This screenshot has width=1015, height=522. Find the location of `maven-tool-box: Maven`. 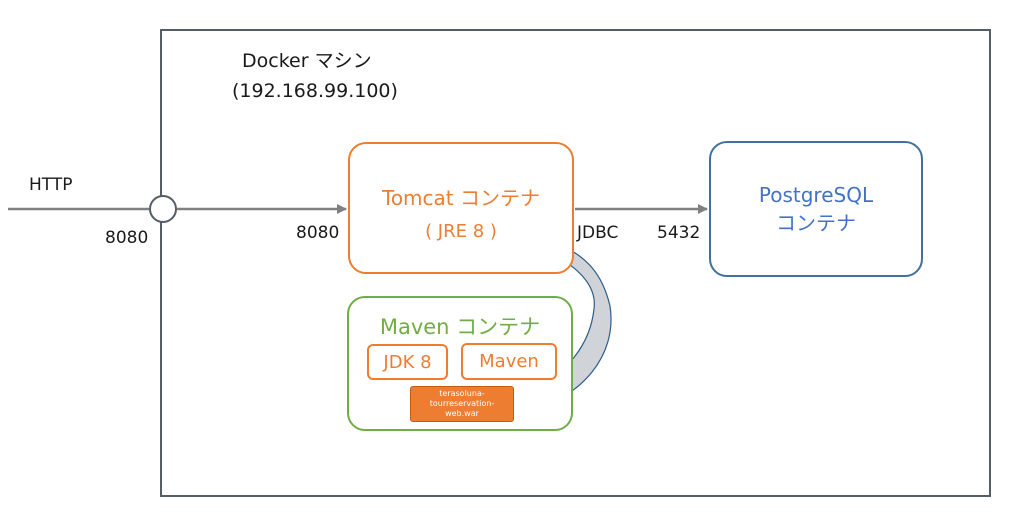

maven-tool-box: Maven is located at coordinates (509, 361).